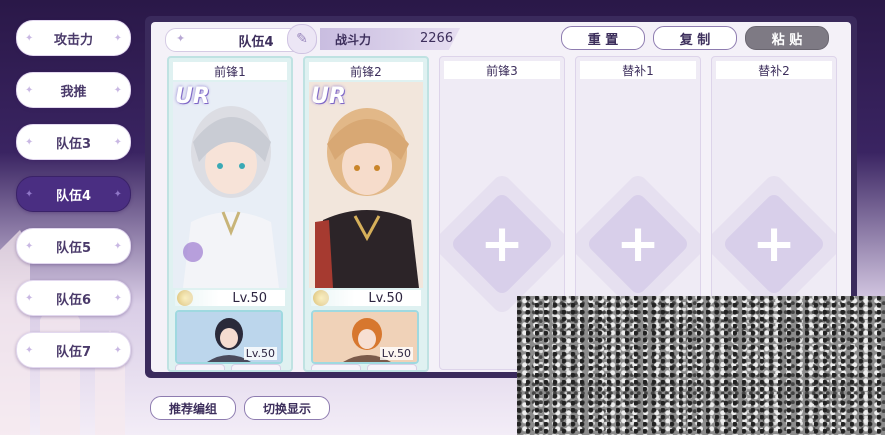  What do you see at coordinates (603, 38) in the screenshot?
I see `reset-button: 重 置` at bounding box center [603, 38].